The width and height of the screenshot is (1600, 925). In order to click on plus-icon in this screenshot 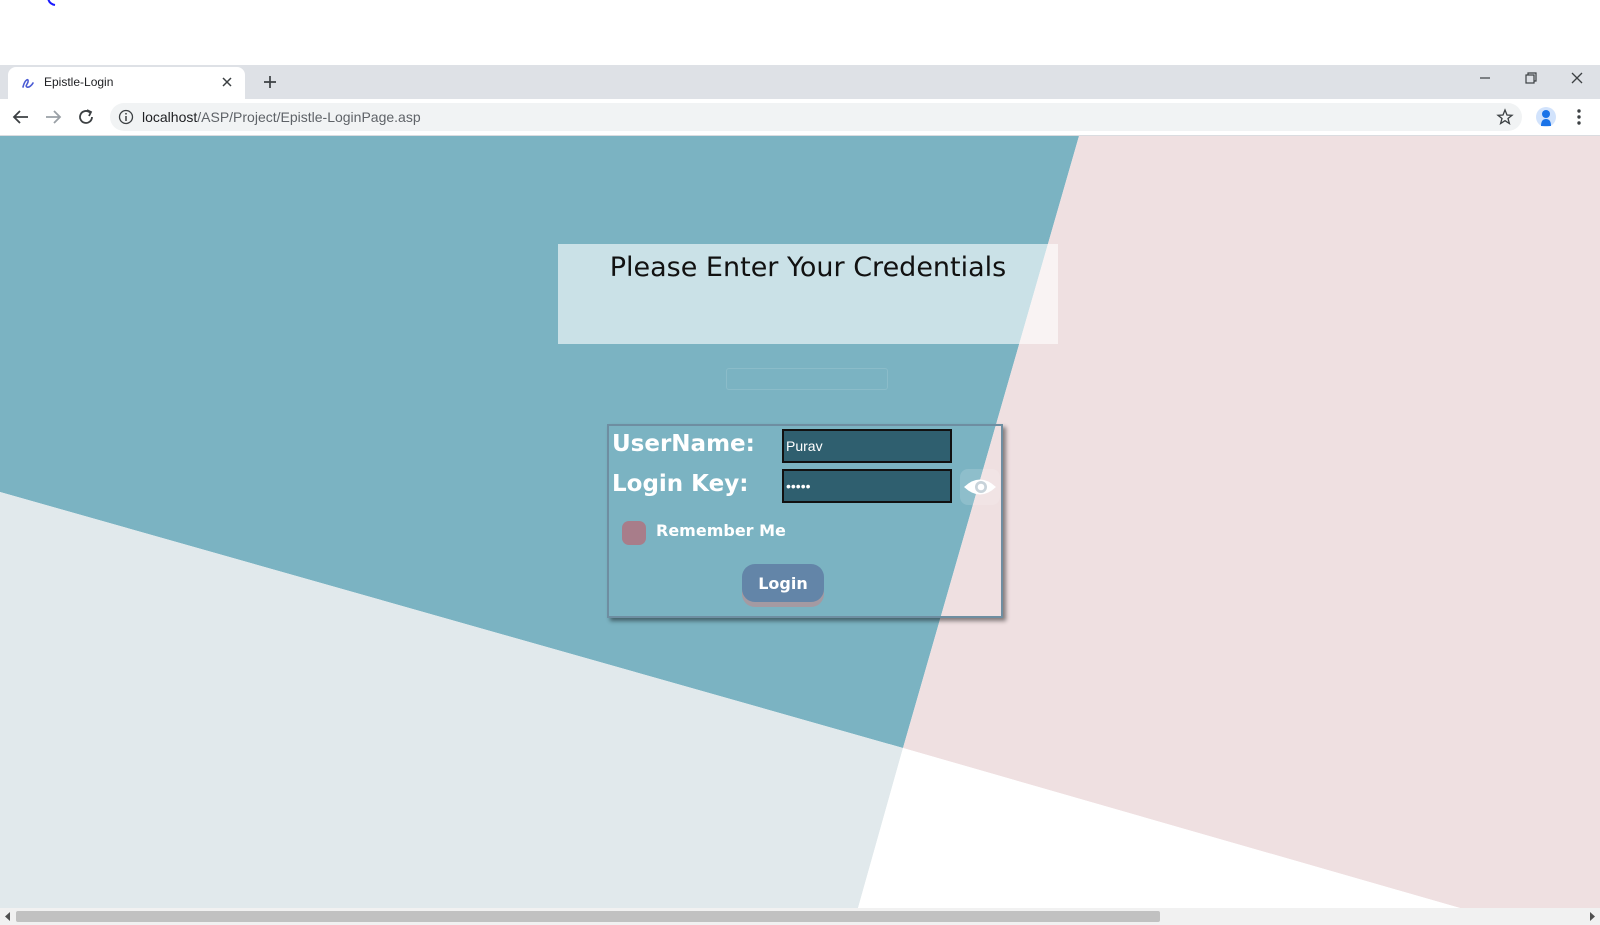, I will do `click(270, 82)`.